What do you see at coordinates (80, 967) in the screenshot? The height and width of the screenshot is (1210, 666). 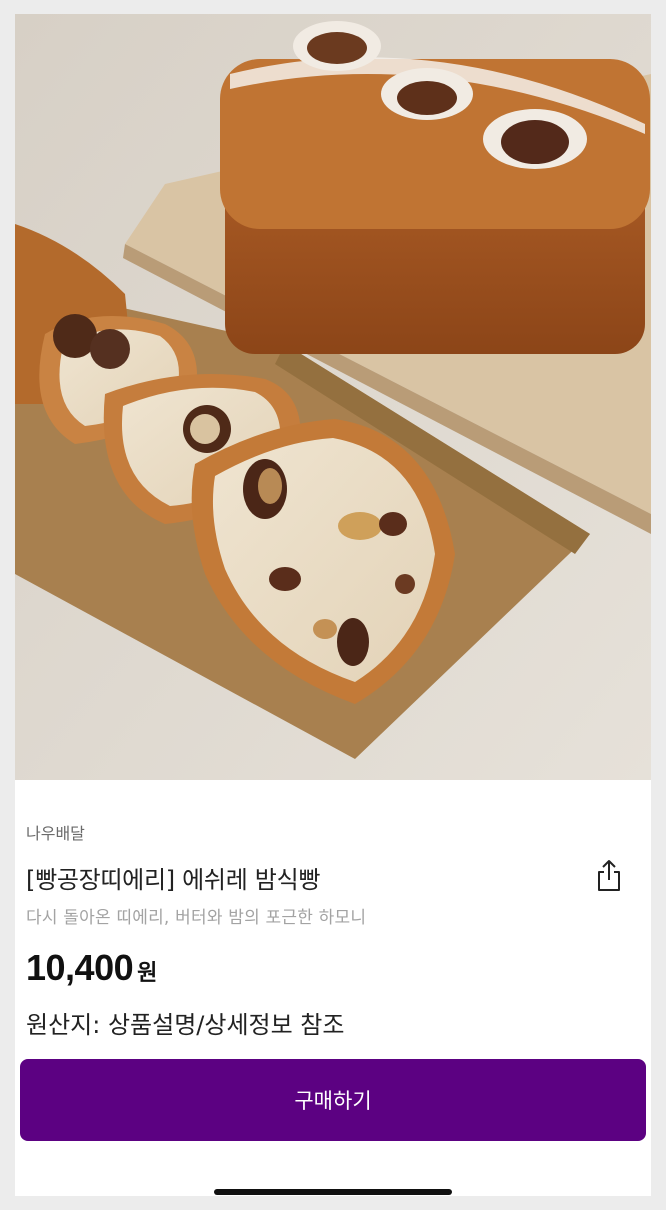 I see `price-value: 10,400` at bounding box center [80, 967].